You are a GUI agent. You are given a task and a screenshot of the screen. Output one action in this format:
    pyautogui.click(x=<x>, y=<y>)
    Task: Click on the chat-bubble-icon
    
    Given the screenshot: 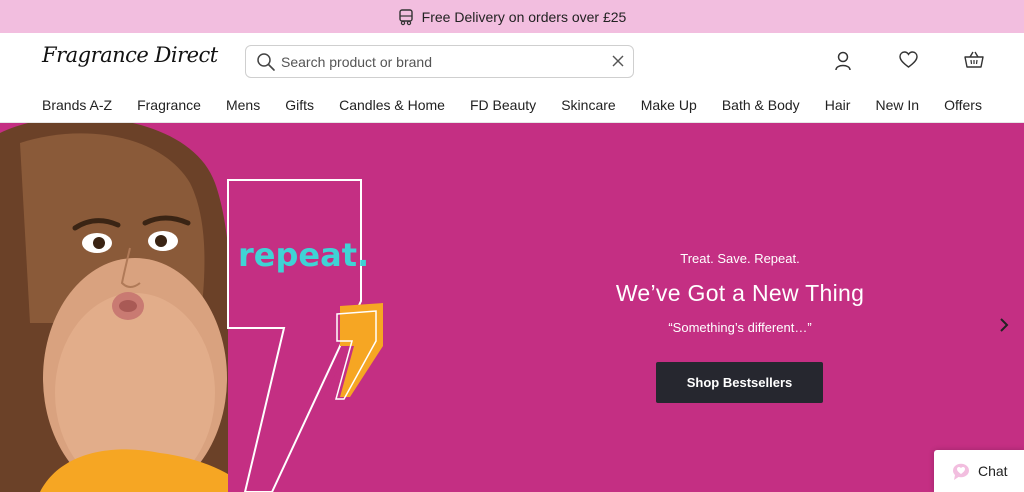 What is the action you would take?
    pyautogui.click(x=961, y=471)
    